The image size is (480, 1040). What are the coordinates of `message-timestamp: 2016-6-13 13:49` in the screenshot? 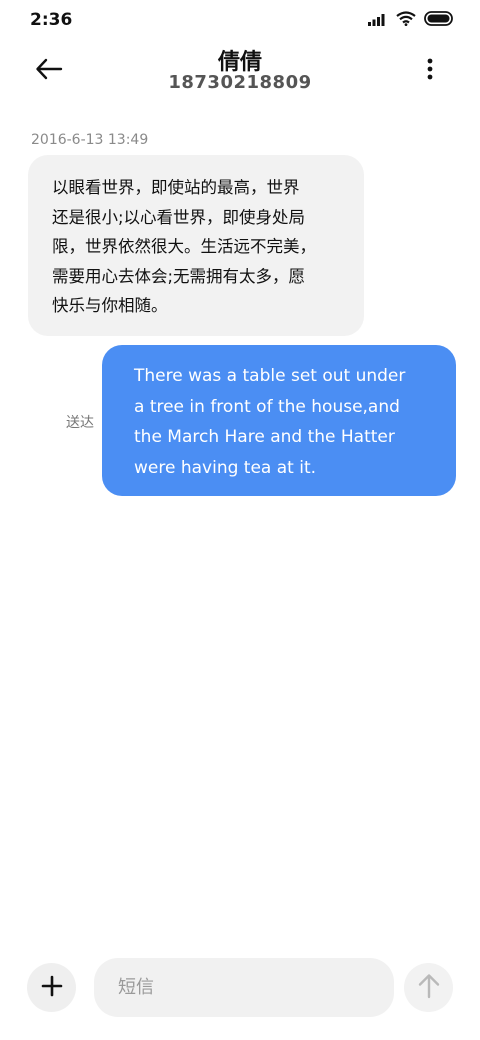 It's located at (90, 140).